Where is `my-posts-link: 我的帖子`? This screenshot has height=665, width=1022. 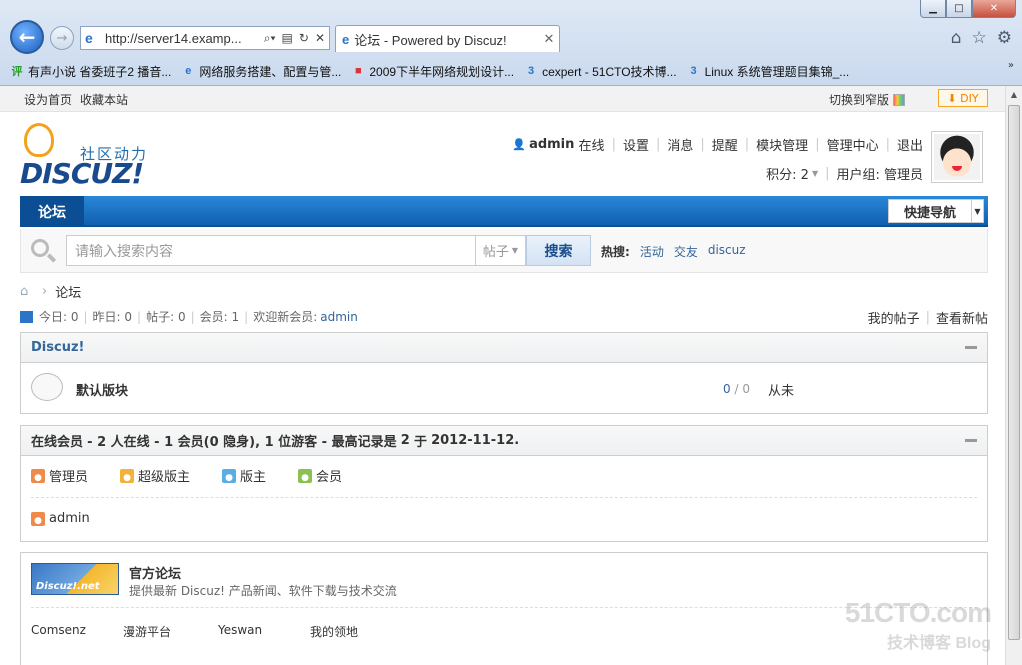 my-posts-link: 我的帖子 is located at coordinates (894, 317).